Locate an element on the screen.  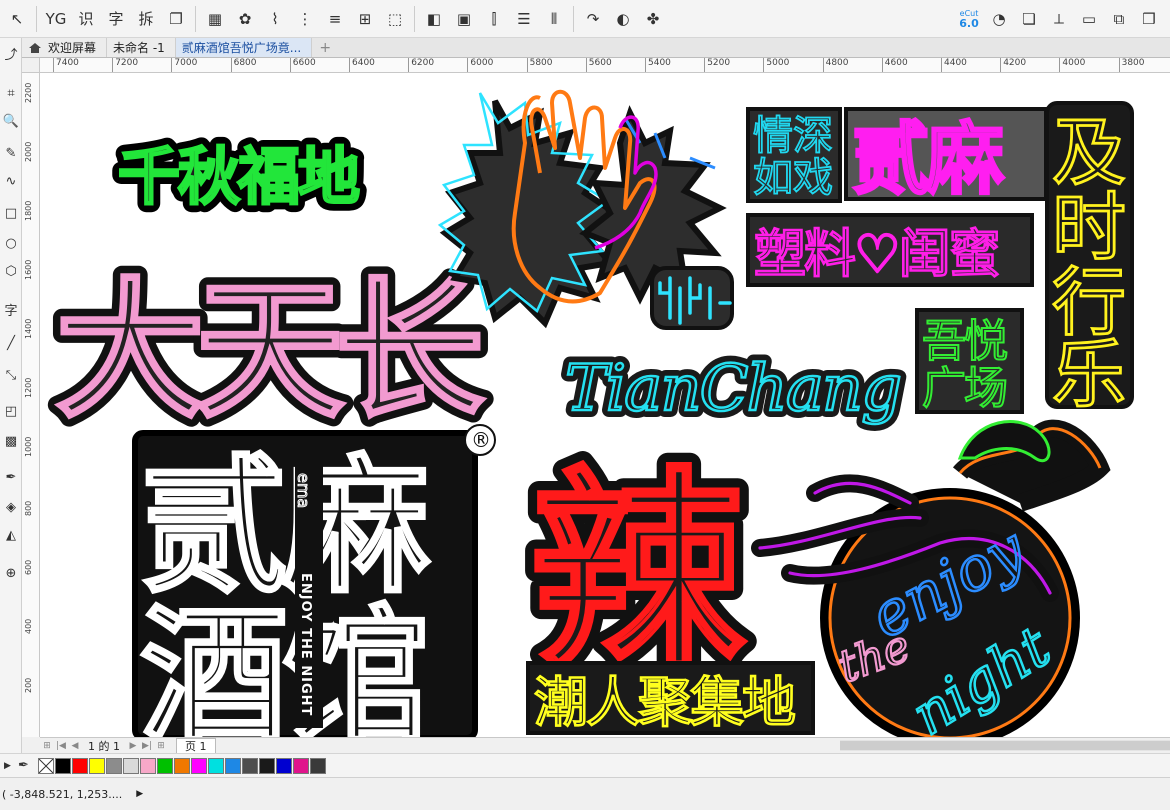
doc-tab: 未命名 -1 is located at coordinates (141, 47).